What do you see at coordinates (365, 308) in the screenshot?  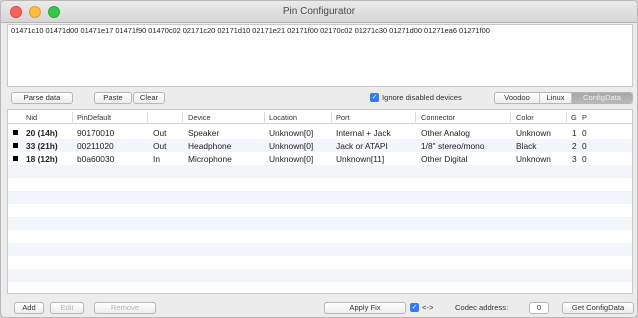 I see `apply-fix-button: Apply Fix` at bounding box center [365, 308].